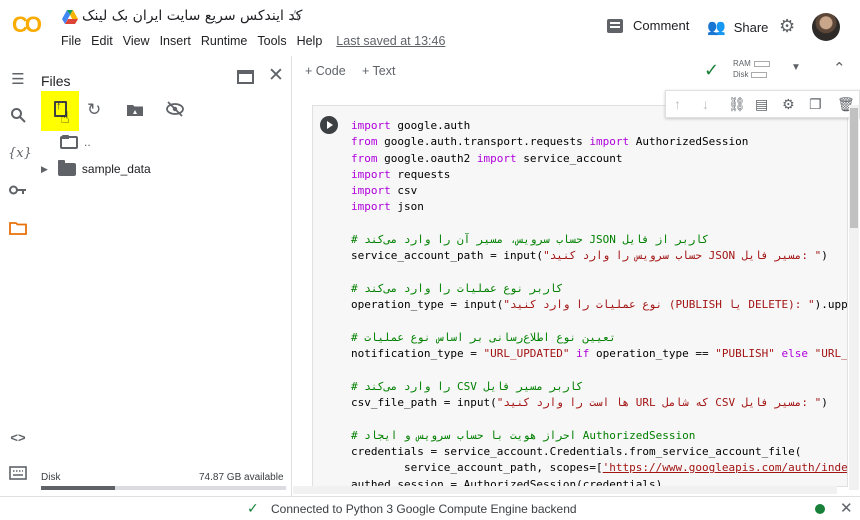 The width and height of the screenshot is (860, 520). I want to click on drive-folder-glyph, so click(135, 110).